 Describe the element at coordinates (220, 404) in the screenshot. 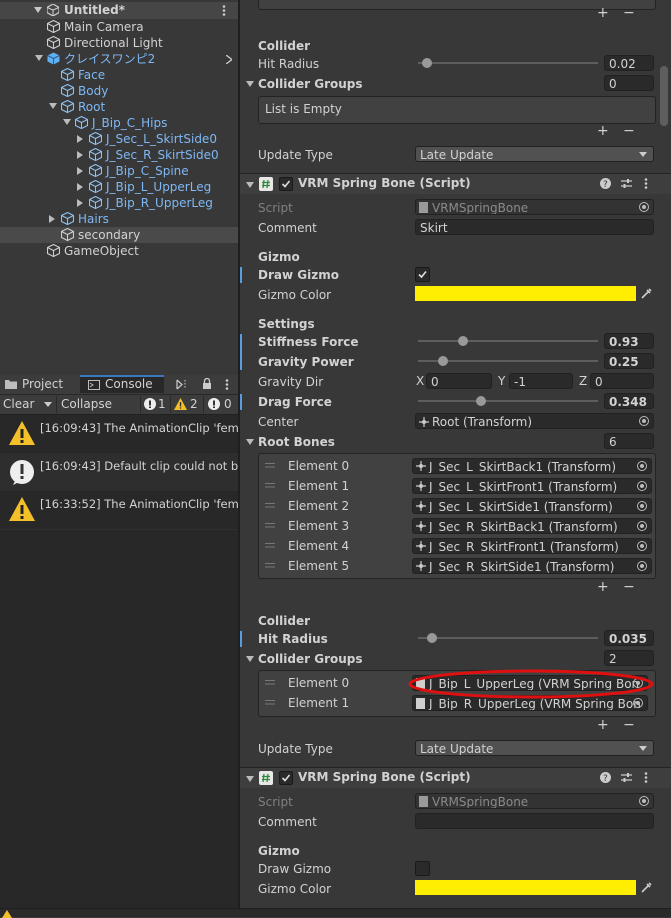

I see `error-filter-button: 0` at that location.